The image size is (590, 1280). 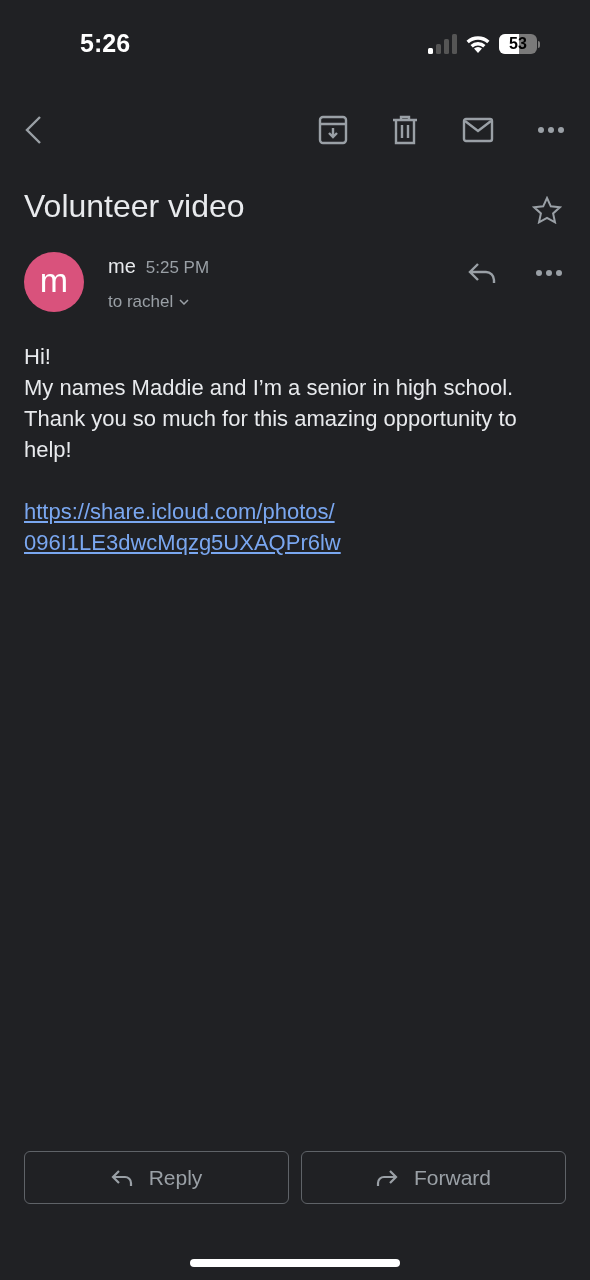 I want to click on battery-icon: 53, so click(x=519, y=44).